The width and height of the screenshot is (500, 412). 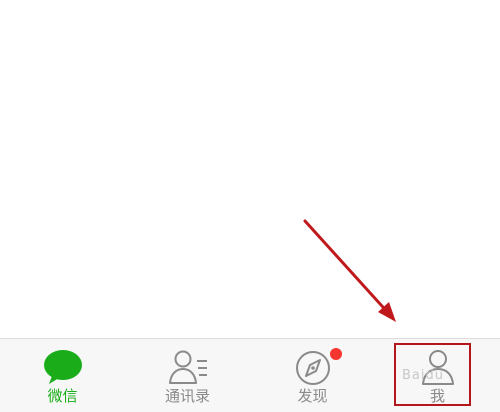 I want to click on tab-wechat-label: 微信, so click(x=62, y=396).